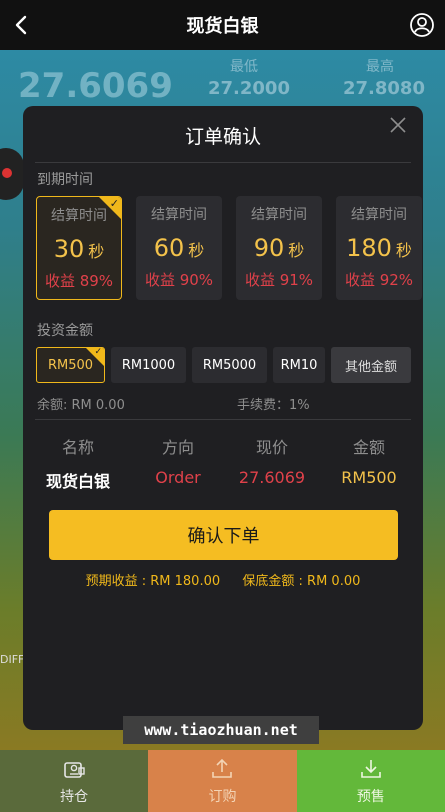 The height and width of the screenshot is (812, 445). I want to click on expiry-label: 到期时间, so click(65, 180).